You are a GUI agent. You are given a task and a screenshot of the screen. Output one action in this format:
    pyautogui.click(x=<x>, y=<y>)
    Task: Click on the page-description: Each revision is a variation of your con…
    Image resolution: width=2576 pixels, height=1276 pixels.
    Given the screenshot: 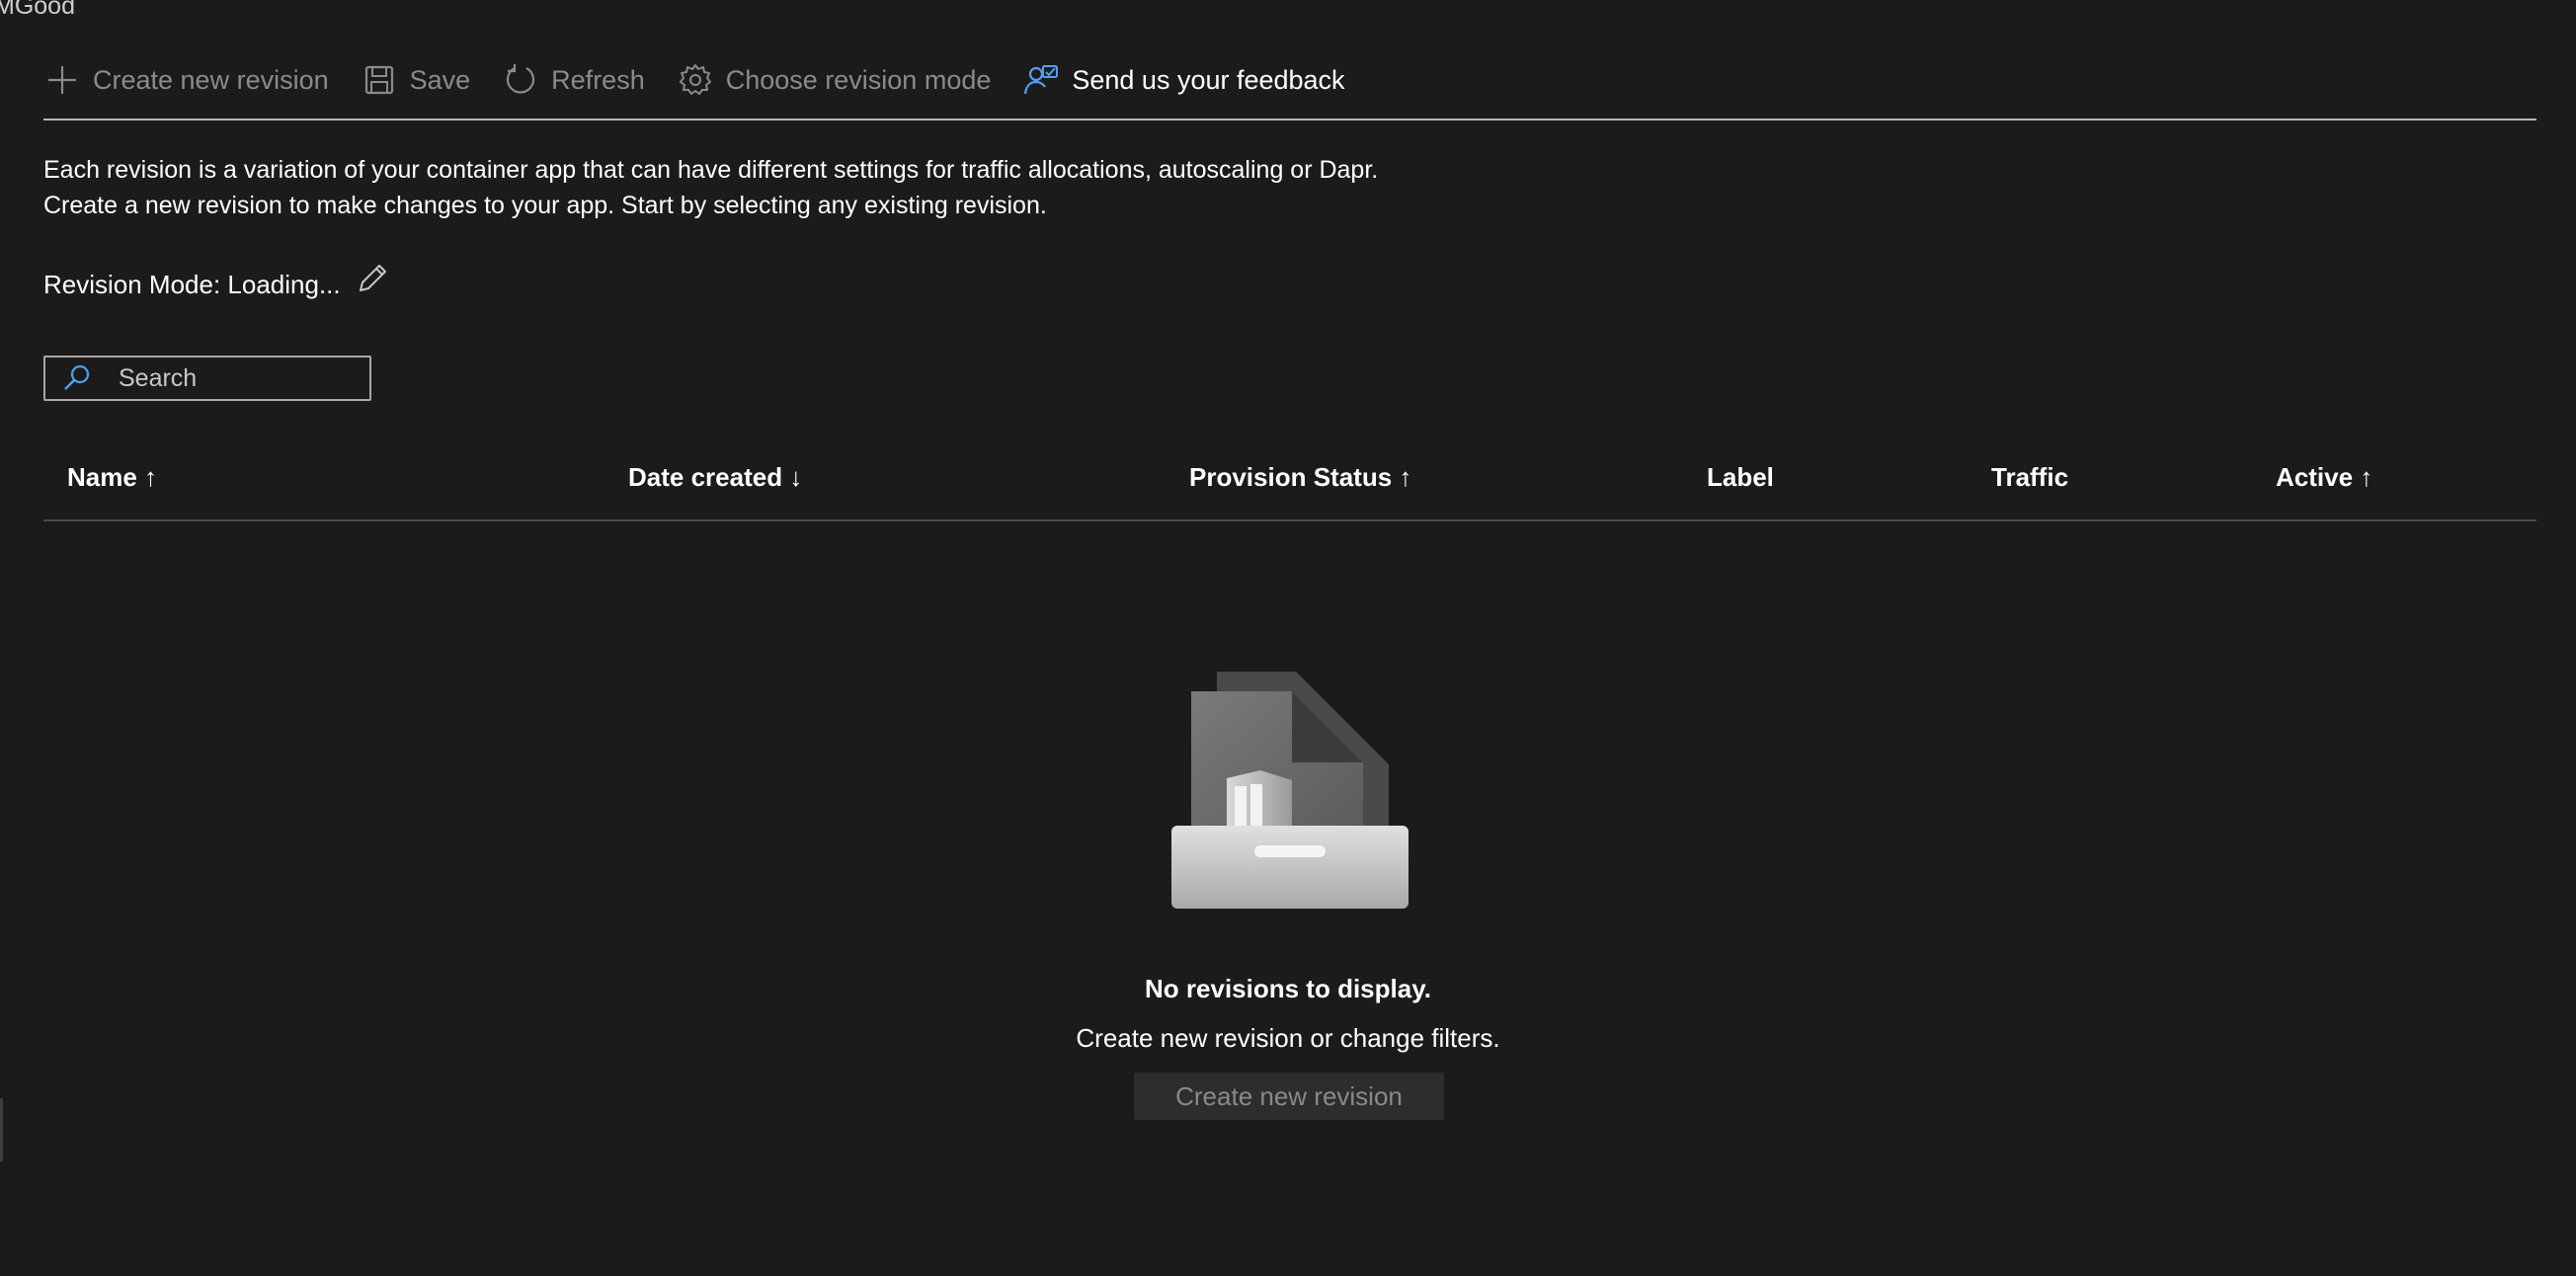 What is the action you would take?
    pyautogui.click(x=710, y=187)
    